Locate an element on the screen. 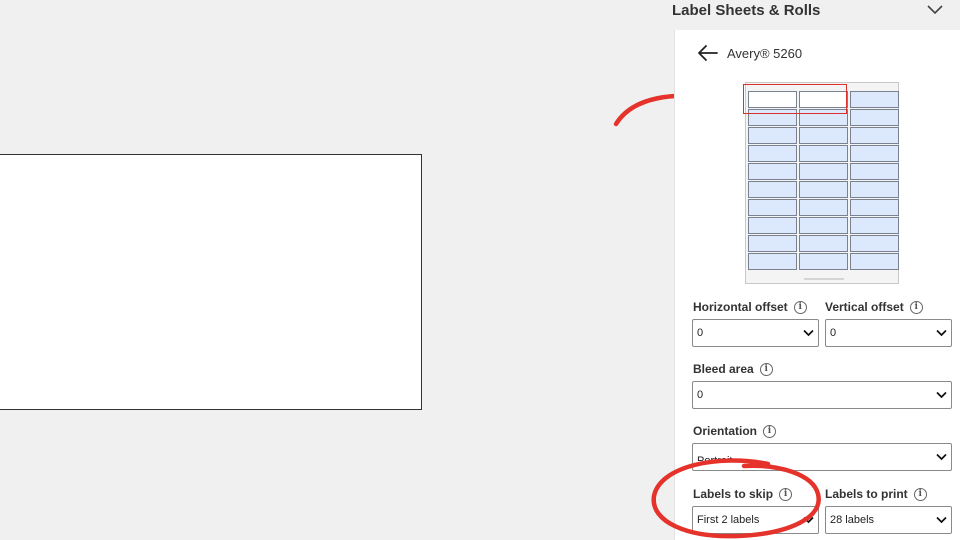  bleed-area-text: Bleed area is located at coordinates (723, 369).